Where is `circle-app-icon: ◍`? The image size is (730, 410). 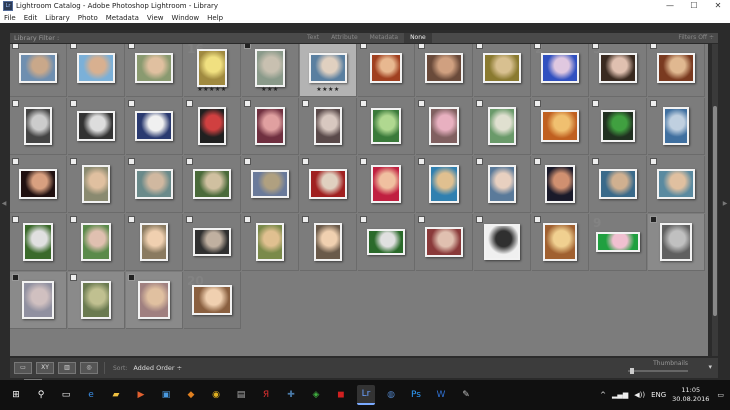 circle-app-icon: ◍ is located at coordinates (391, 395).